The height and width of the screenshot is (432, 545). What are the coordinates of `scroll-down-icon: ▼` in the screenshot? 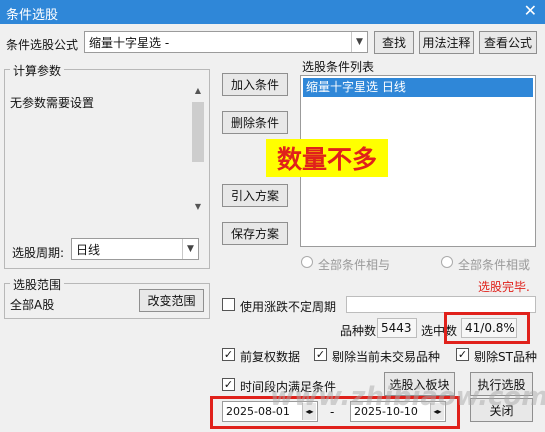 It's located at (198, 207).